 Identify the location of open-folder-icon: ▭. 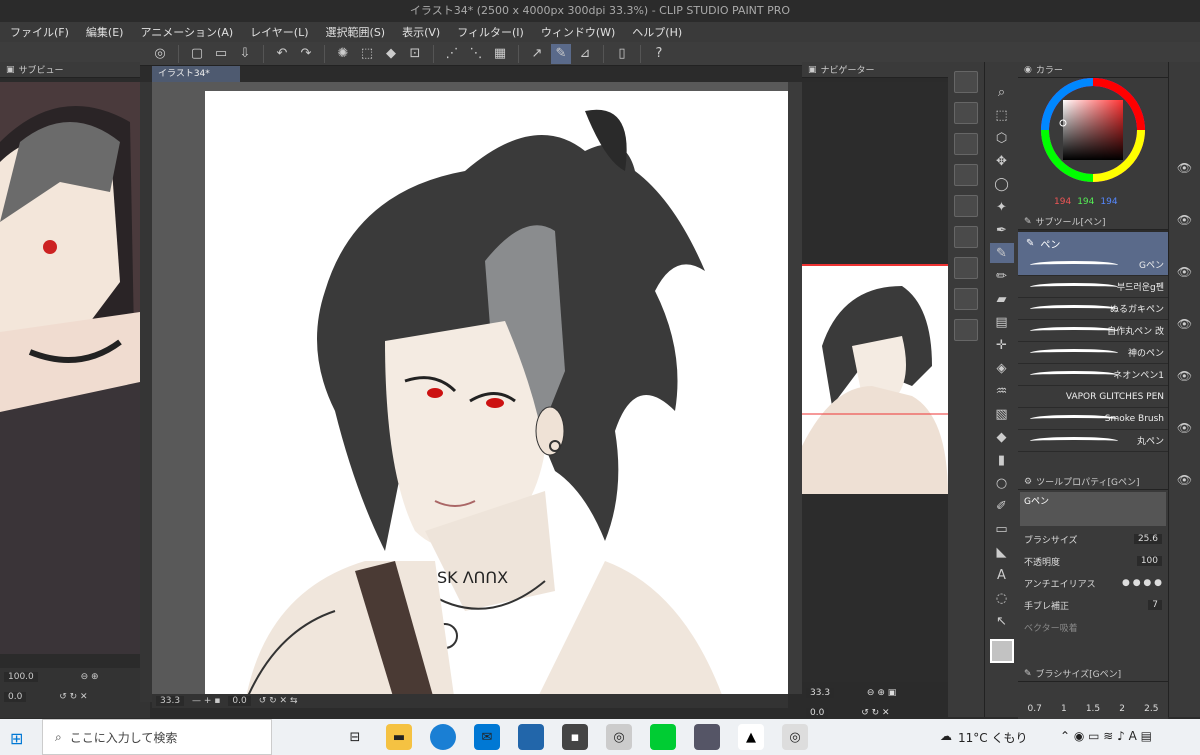
(221, 54).